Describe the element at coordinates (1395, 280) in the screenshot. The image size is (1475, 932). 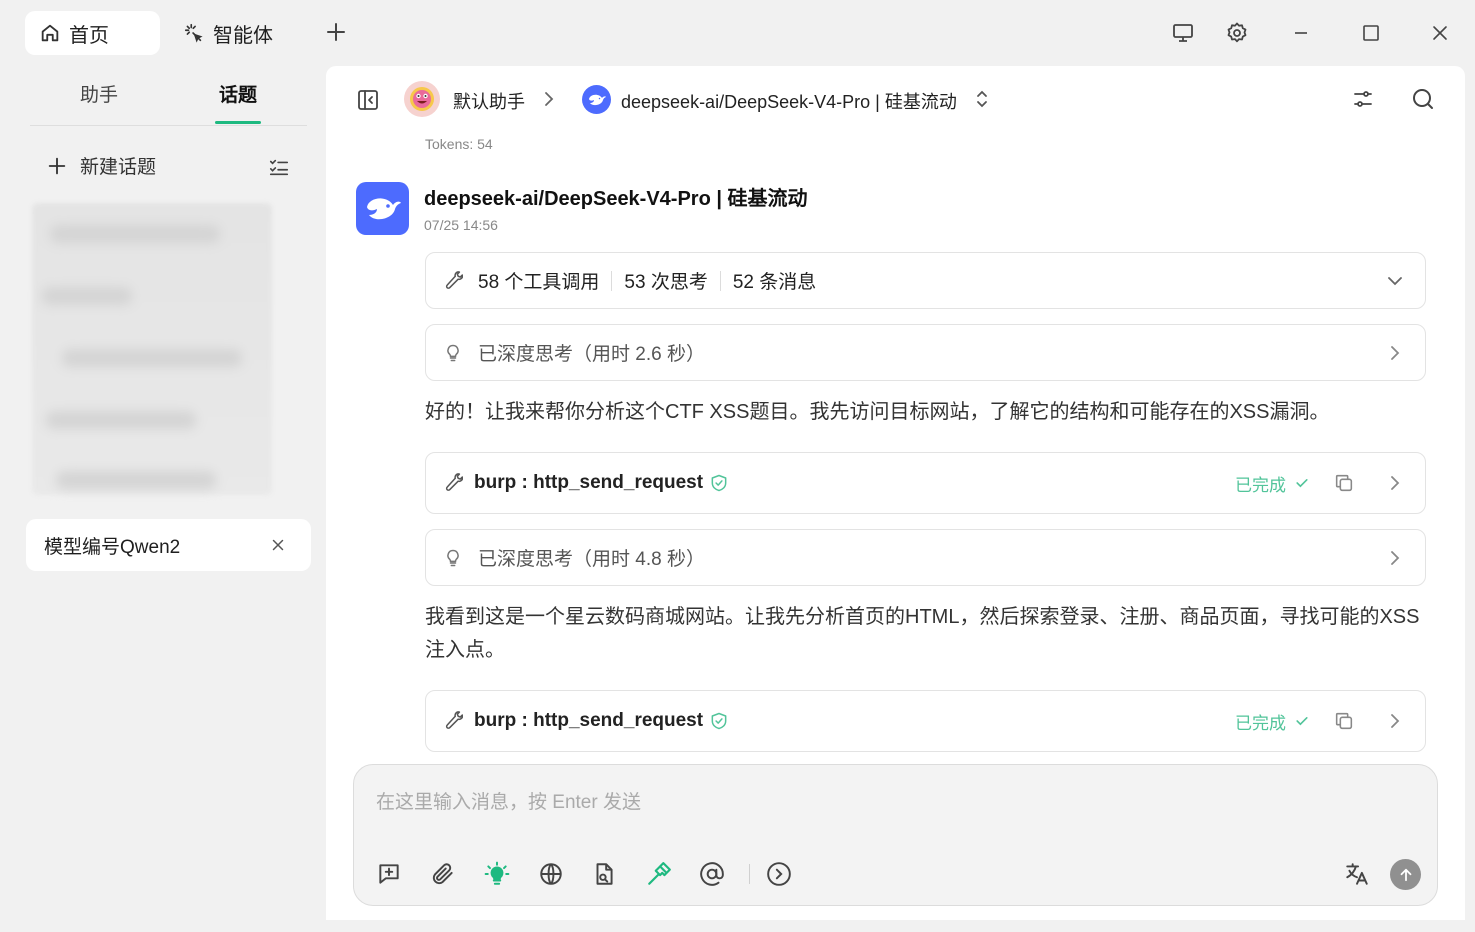
I see `chevron-down-icon` at that location.